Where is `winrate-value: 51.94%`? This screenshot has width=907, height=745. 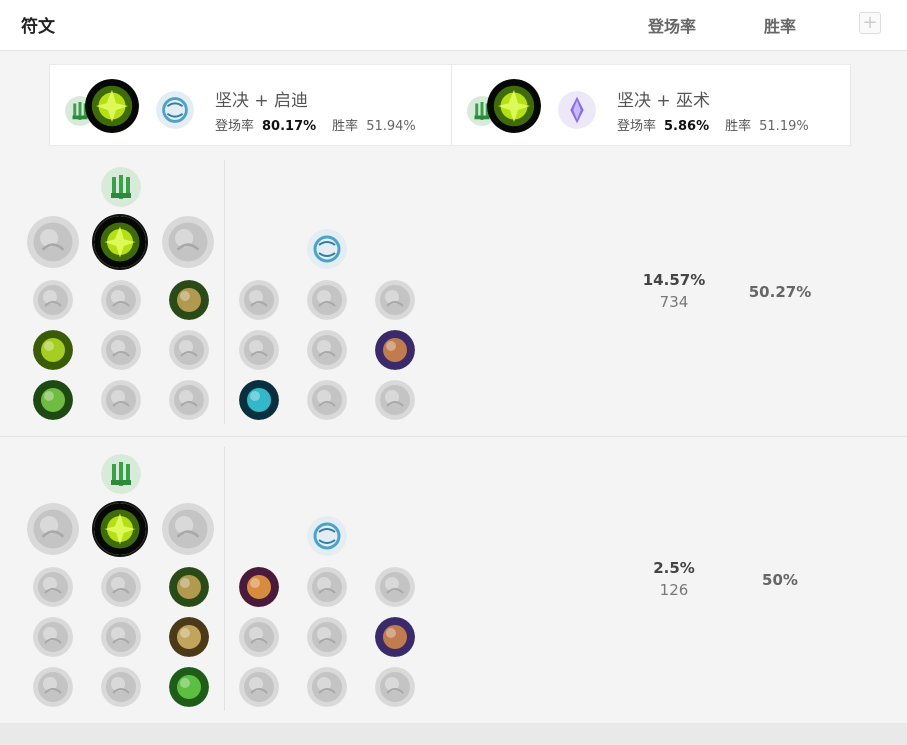
winrate-value: 51.94% is located at coordinates (391, 126).